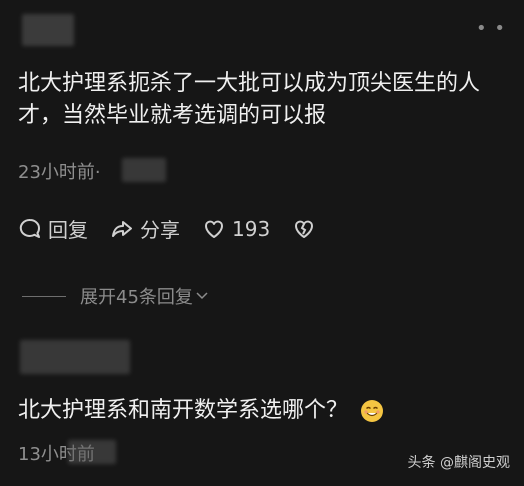 This screenshot has width=524, height=486. What do you see at coordinates (68, 230) in the screenshot?
I see `reply-label: 回复` at bounding box center [68, 230].